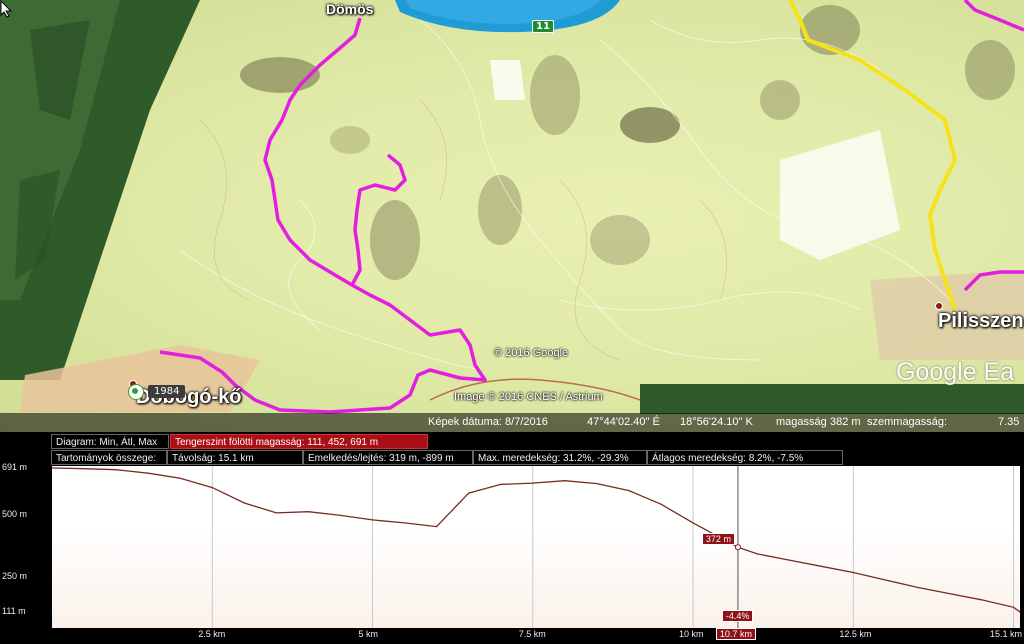 The image size is (1024, 644). I want to click on copyright-image: Image © 2016 CNES / Astrium, so click(528, 397).